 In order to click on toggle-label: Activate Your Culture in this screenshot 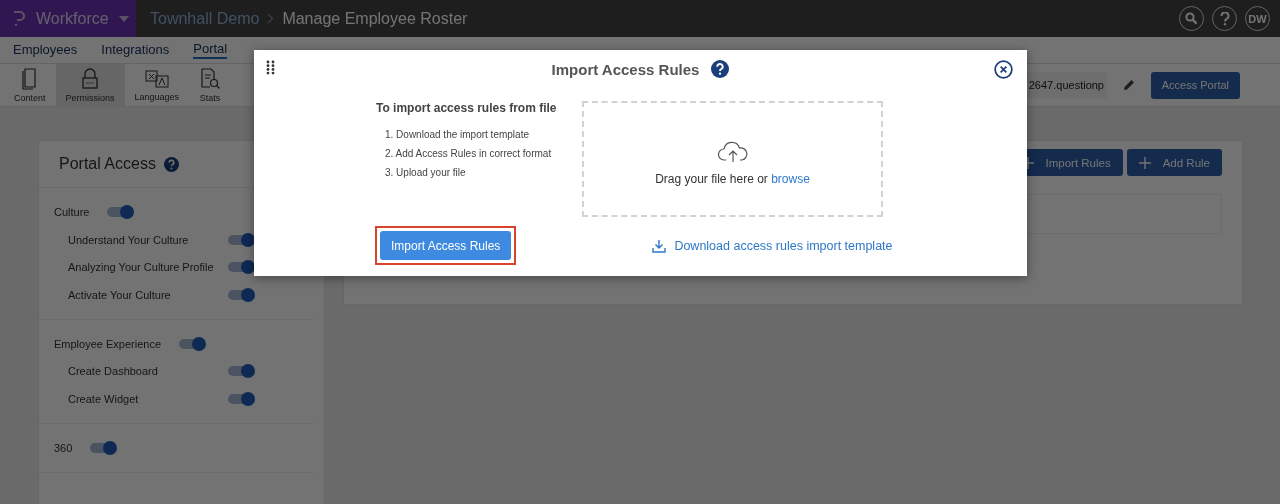, I will do `click(119, 294)`.